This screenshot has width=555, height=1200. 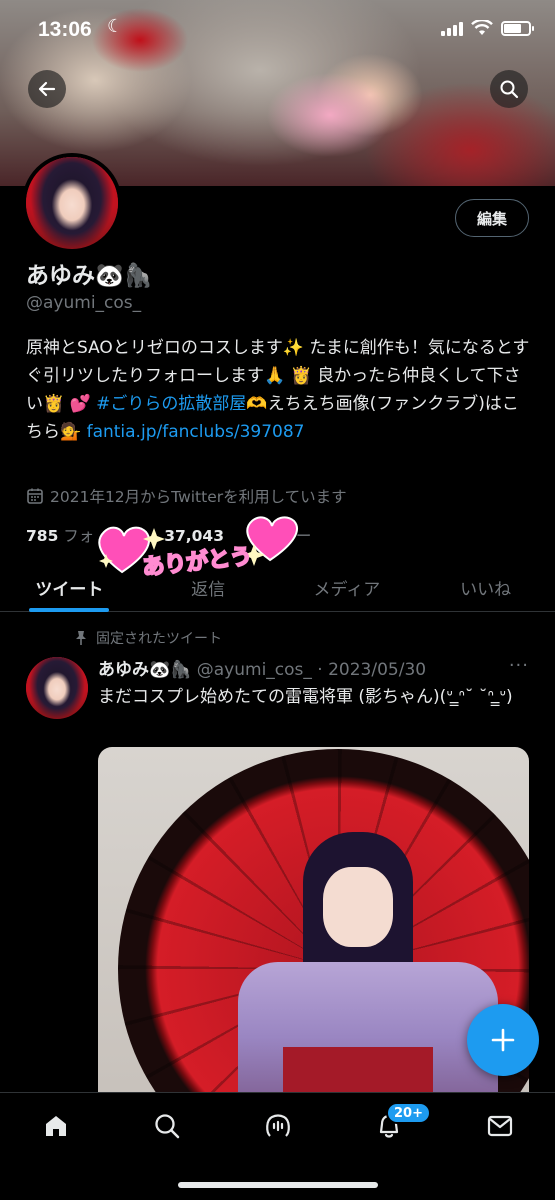 I want to click on tweet-header: あゆみ🐼🦍 @ayumi_cos_ · 2023/05/30, so click(x=262, y=667).